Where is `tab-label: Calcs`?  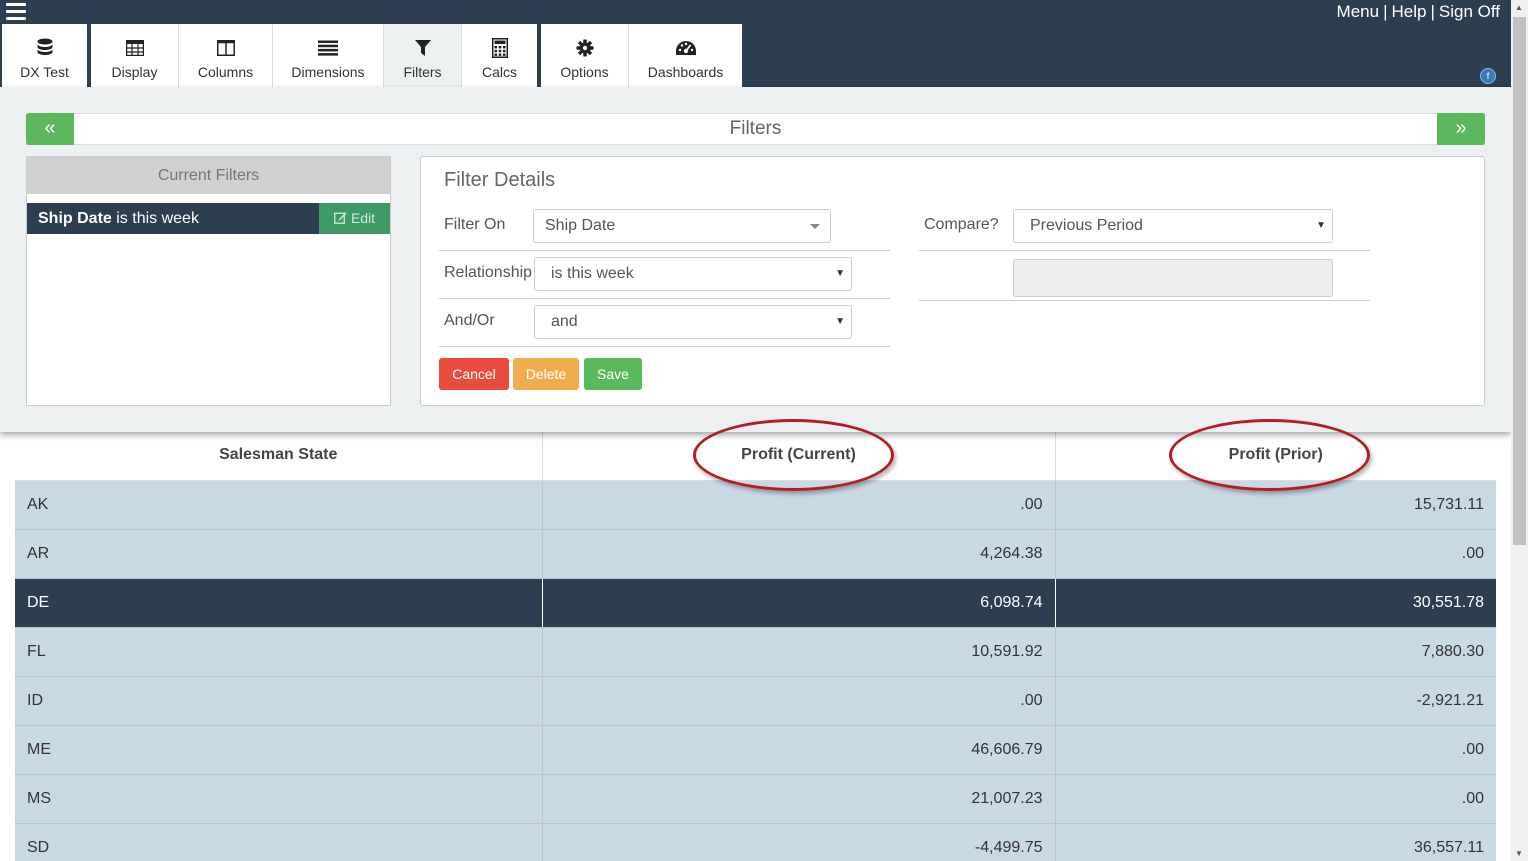 tab-label: Calcs is located at coordinates (499, 72).